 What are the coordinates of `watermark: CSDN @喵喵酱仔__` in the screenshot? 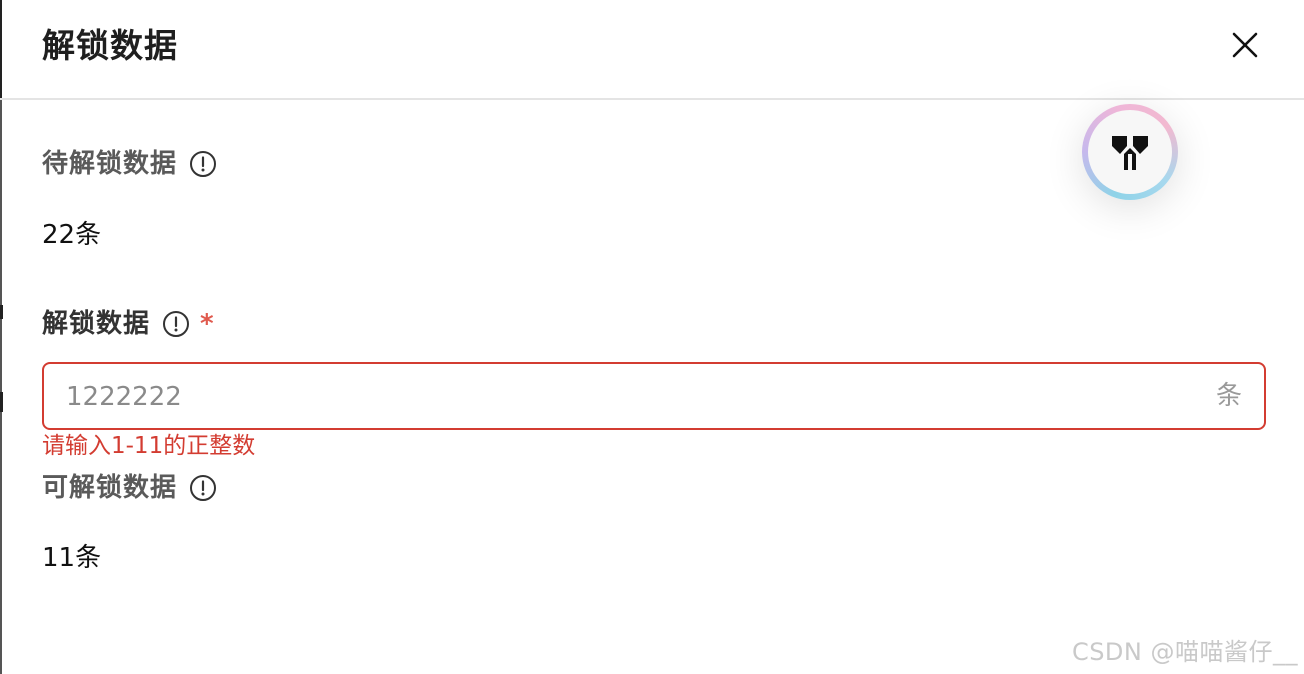 It's located at (1184, 652).